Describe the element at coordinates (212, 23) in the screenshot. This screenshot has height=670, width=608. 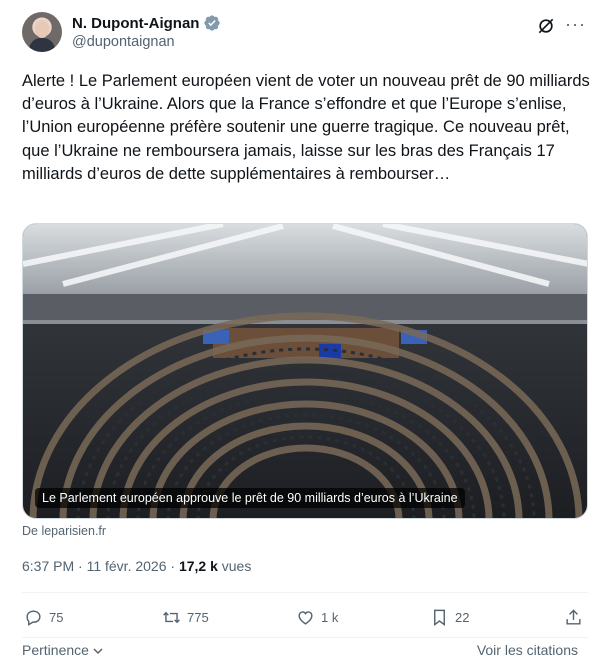
I see `verified-badge-icon` at that location.